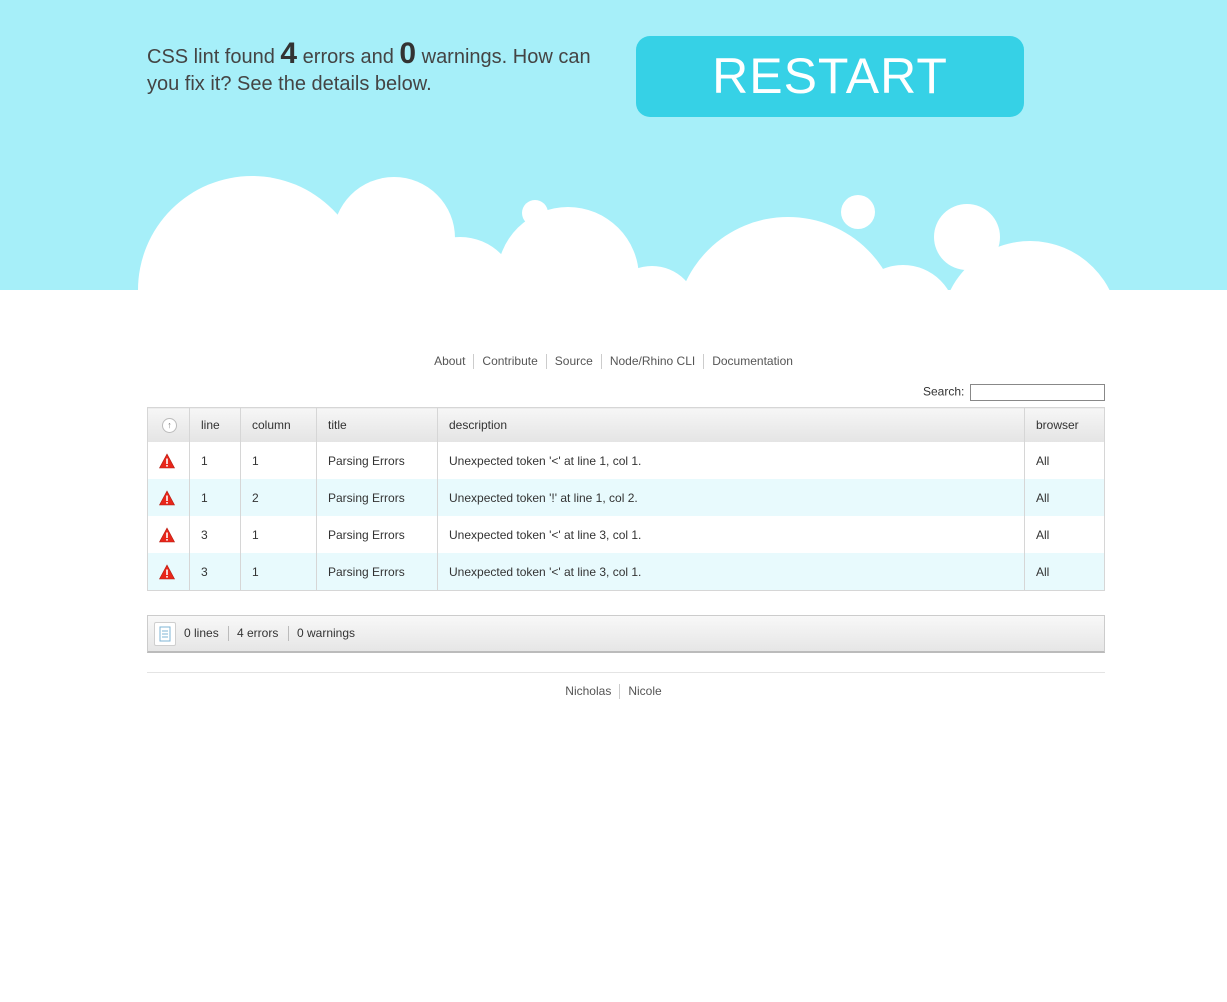  What do you see at coordinates (165, 634) in the screenshot?
I see `document-icon` at bounding box center [165, 634].